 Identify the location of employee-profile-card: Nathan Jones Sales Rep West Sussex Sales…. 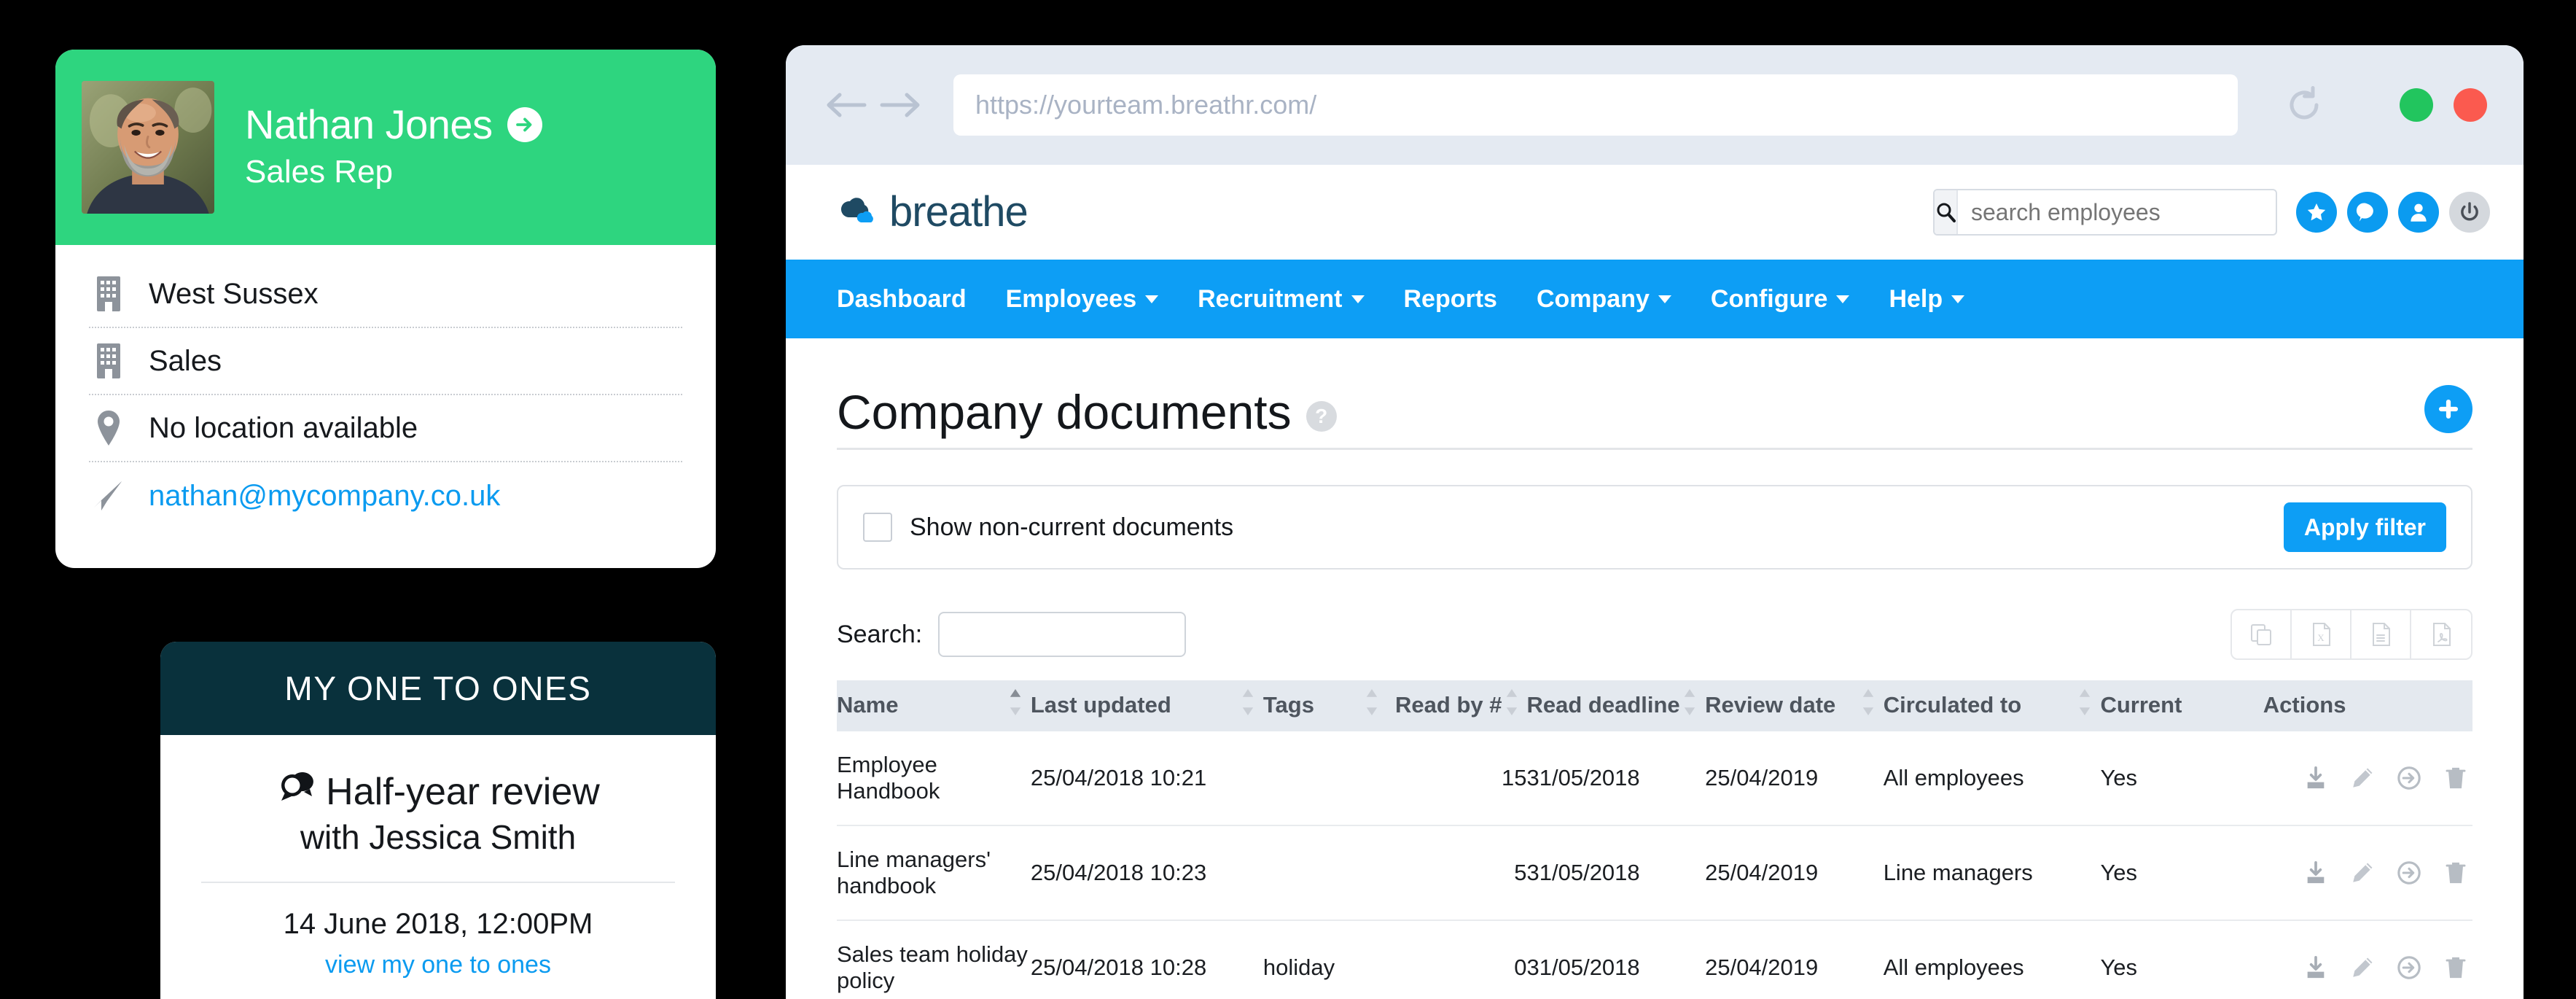
(385, 309).